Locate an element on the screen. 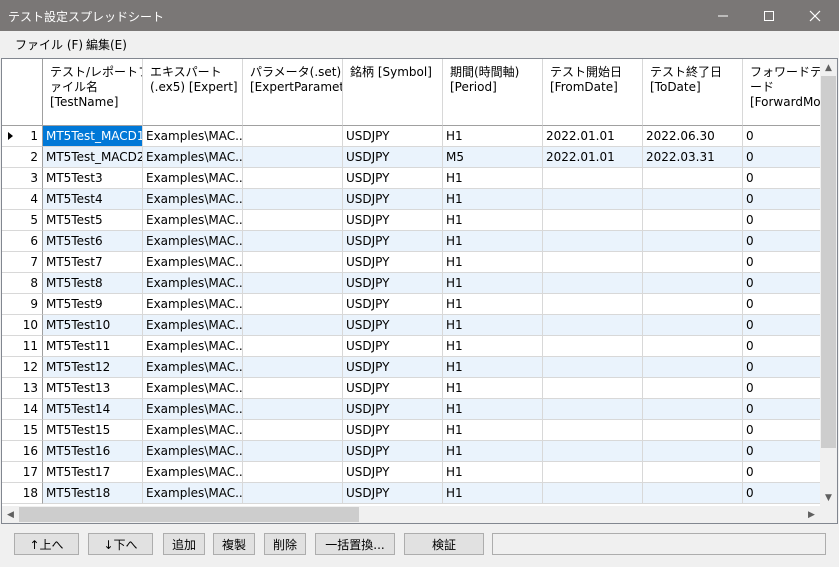 The width and height of the screenshot is (839, 567). minimize-button is located at coordinates (723, 15).